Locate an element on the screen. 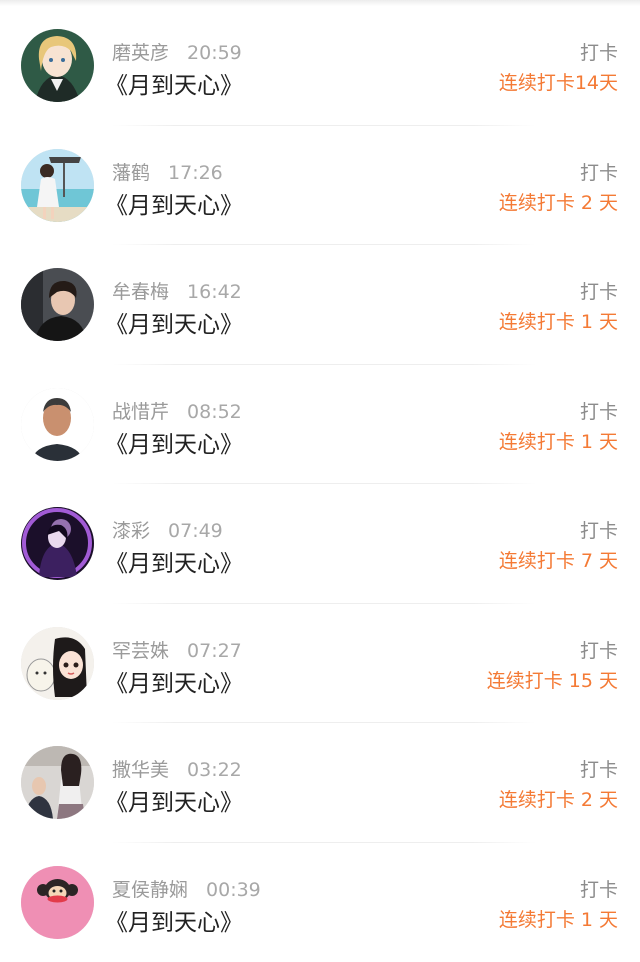  checkin-time: 08:52 is located at coordinates (214, 411).